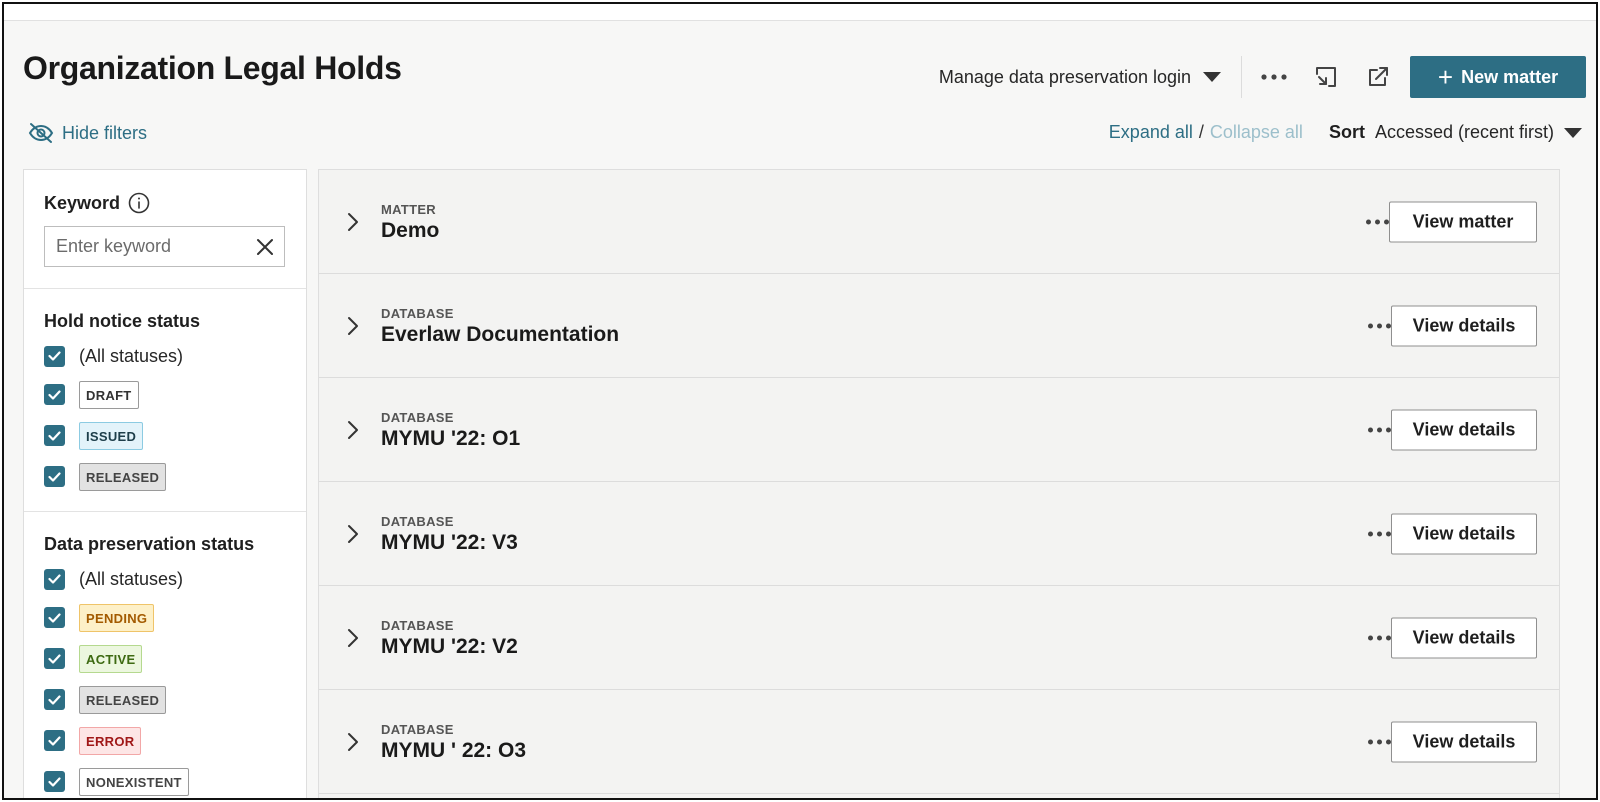 The image size is (1600, 802). I want to click on data-preservation-pending-option: PENDING, so click(165, 617).